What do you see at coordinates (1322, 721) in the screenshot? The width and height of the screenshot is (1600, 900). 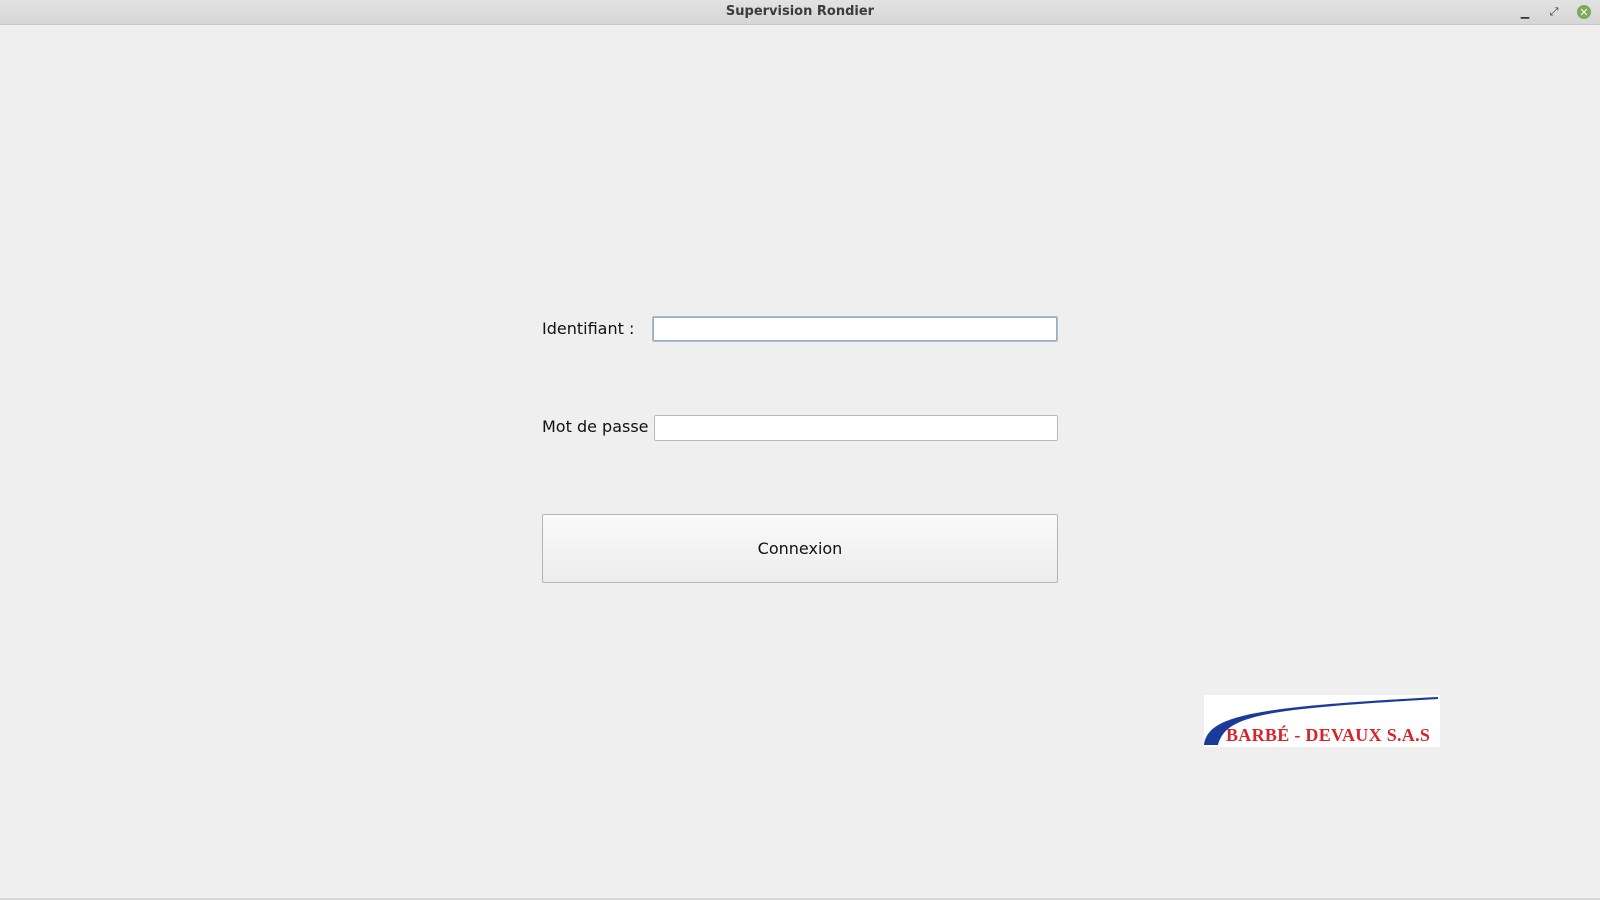 I see `company-logo: BARBÉ - DEVAUX S.A.S` at bounding box center [1322, 721].